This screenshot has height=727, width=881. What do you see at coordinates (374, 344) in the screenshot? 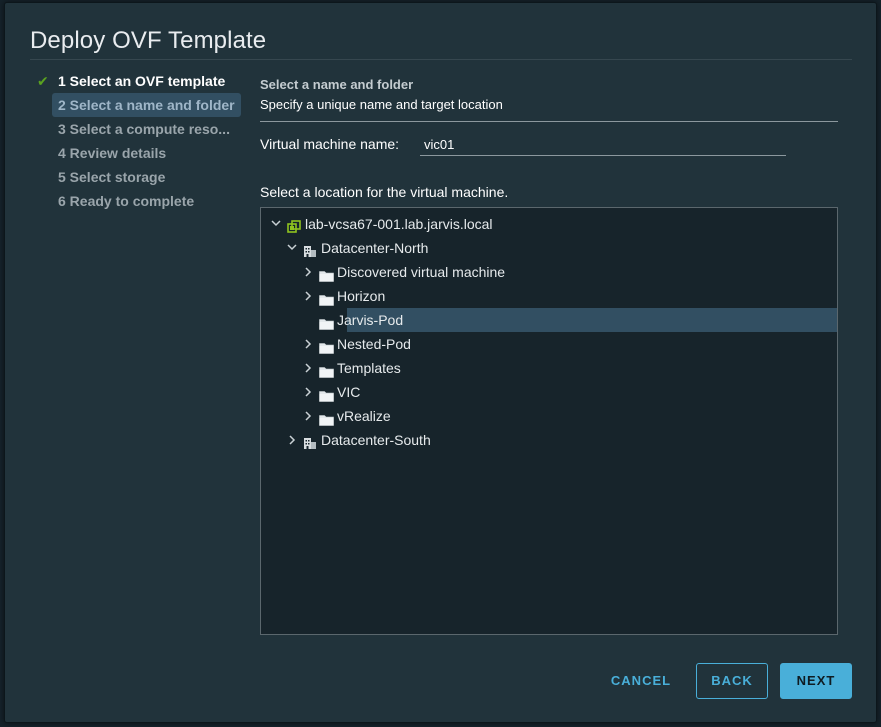
I see `tree-node-label: Nested-Pod` at bounding box center [374, 344].